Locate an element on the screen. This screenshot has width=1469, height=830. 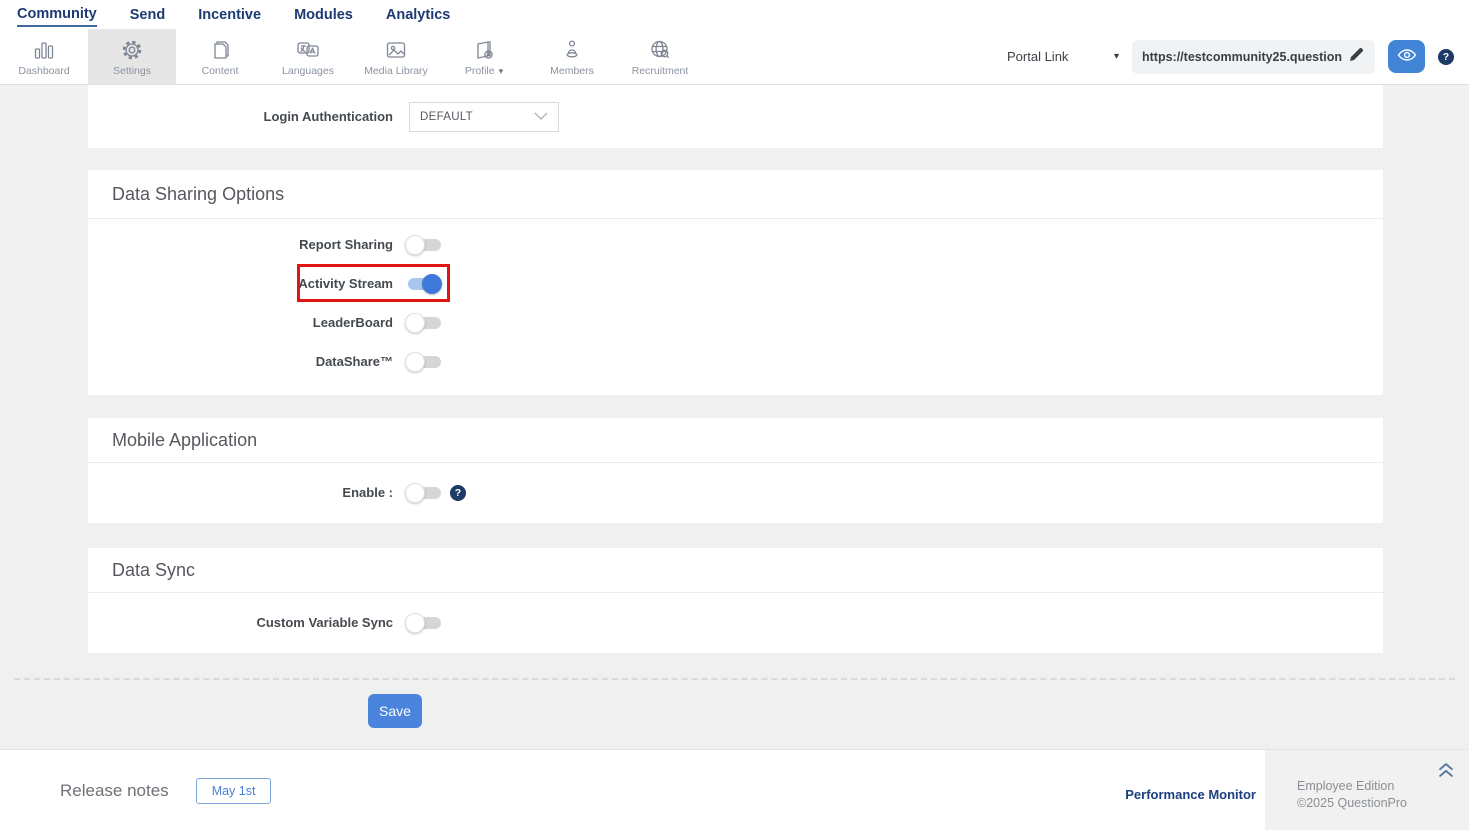
edition-panel: Employee Edition ©2025 QuestionPro is located at coordinates (1367, 790).